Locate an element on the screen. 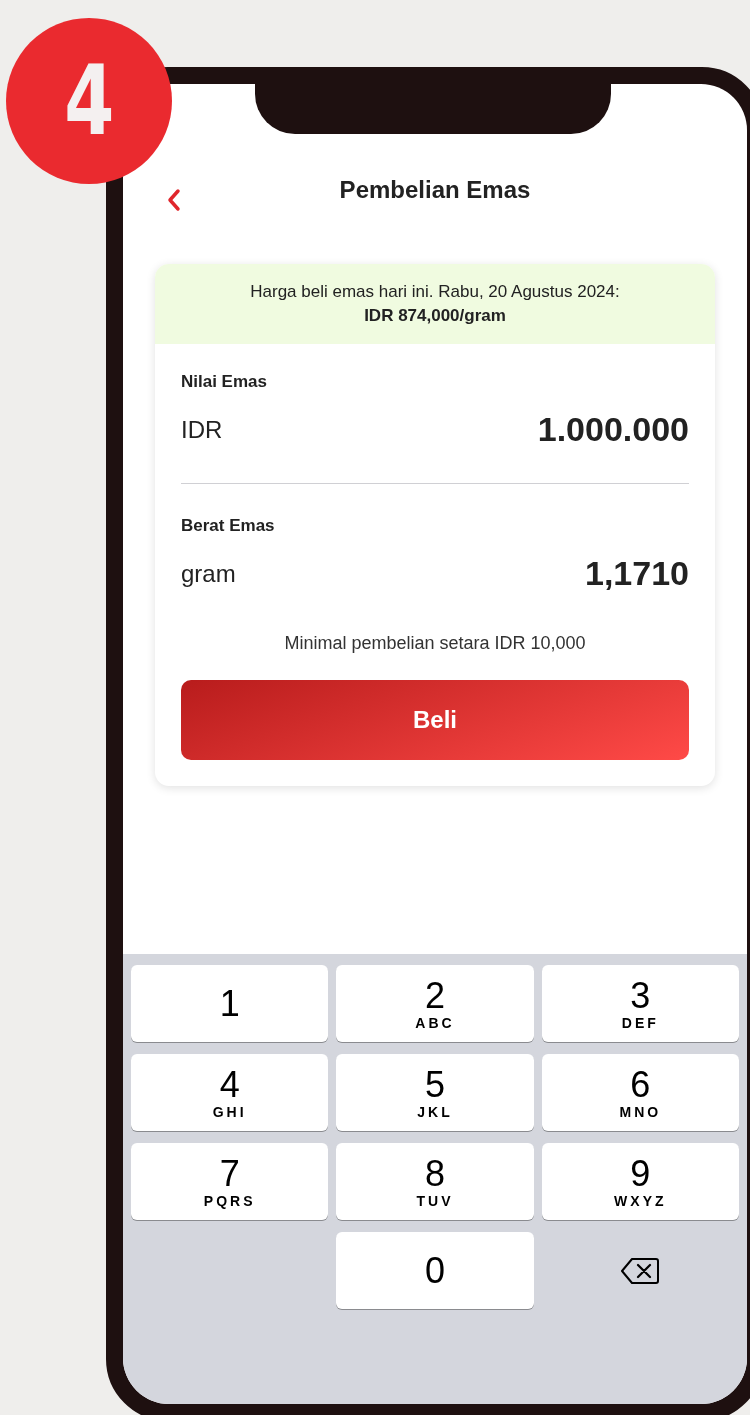 Image resolution: width=750 pixels, height=1415 pixels. amount-value: 1,1710 is located at coordinates (637, 573).